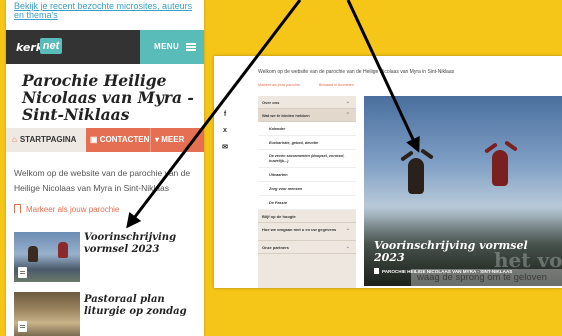 The height and width of the screenshot is (336, 562). I want to click on menu-item-aanbod: Wat we te bieden hebben ⌃, so click(307, 115).